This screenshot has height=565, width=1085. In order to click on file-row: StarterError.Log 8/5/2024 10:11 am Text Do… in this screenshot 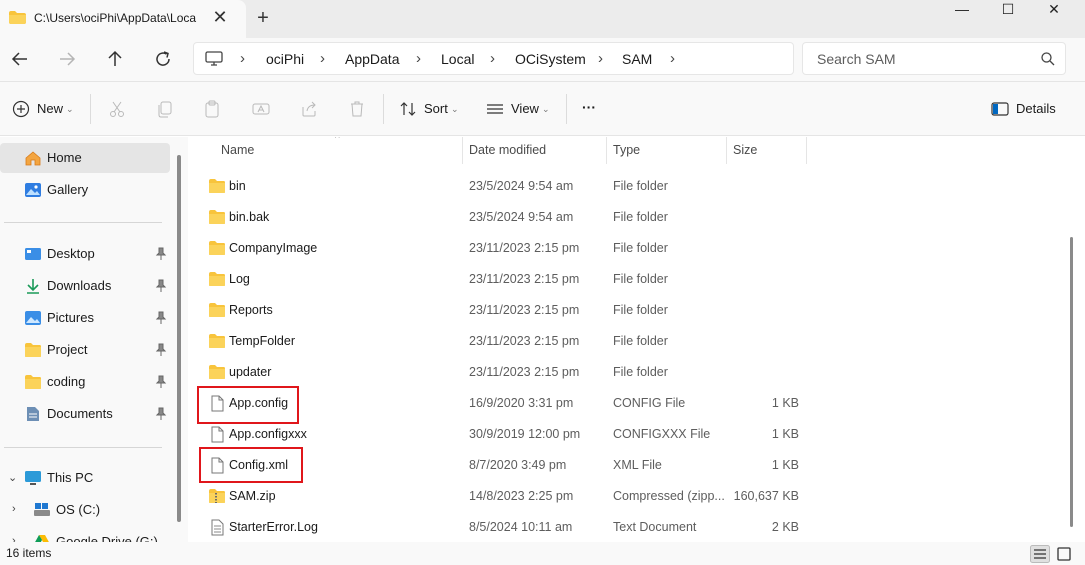, I will do `click(628, 527)`.